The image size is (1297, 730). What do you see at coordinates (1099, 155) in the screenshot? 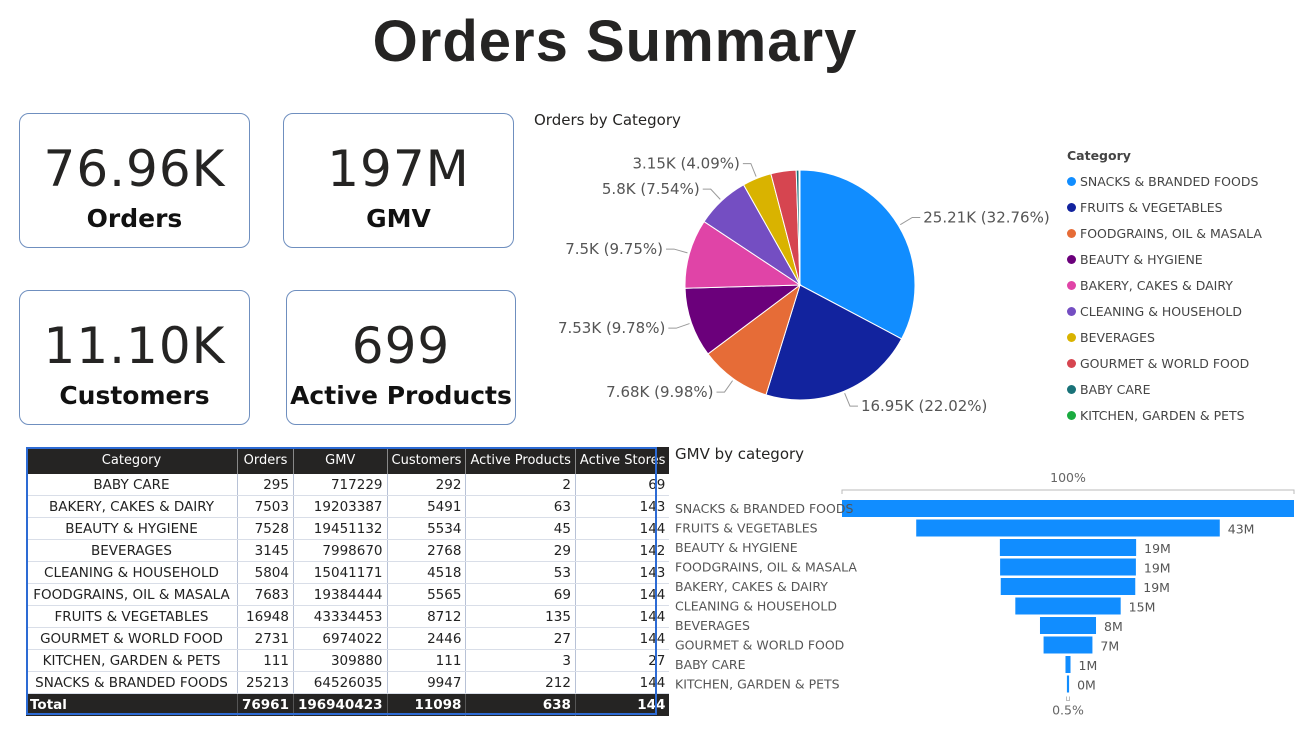
I see `legend-title: Category` at bounding box center [1099, 155].